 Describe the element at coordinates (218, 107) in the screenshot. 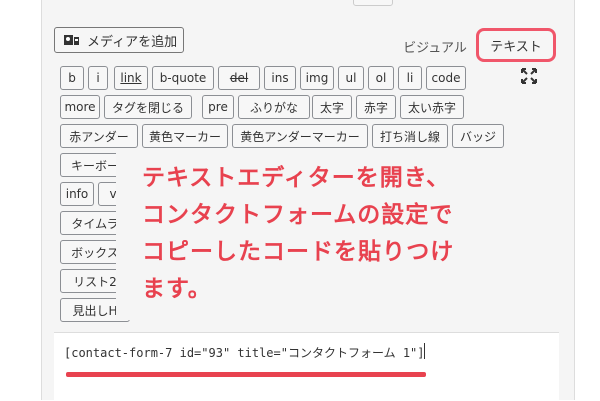

I see `qt-pre-button: pre` at that location.